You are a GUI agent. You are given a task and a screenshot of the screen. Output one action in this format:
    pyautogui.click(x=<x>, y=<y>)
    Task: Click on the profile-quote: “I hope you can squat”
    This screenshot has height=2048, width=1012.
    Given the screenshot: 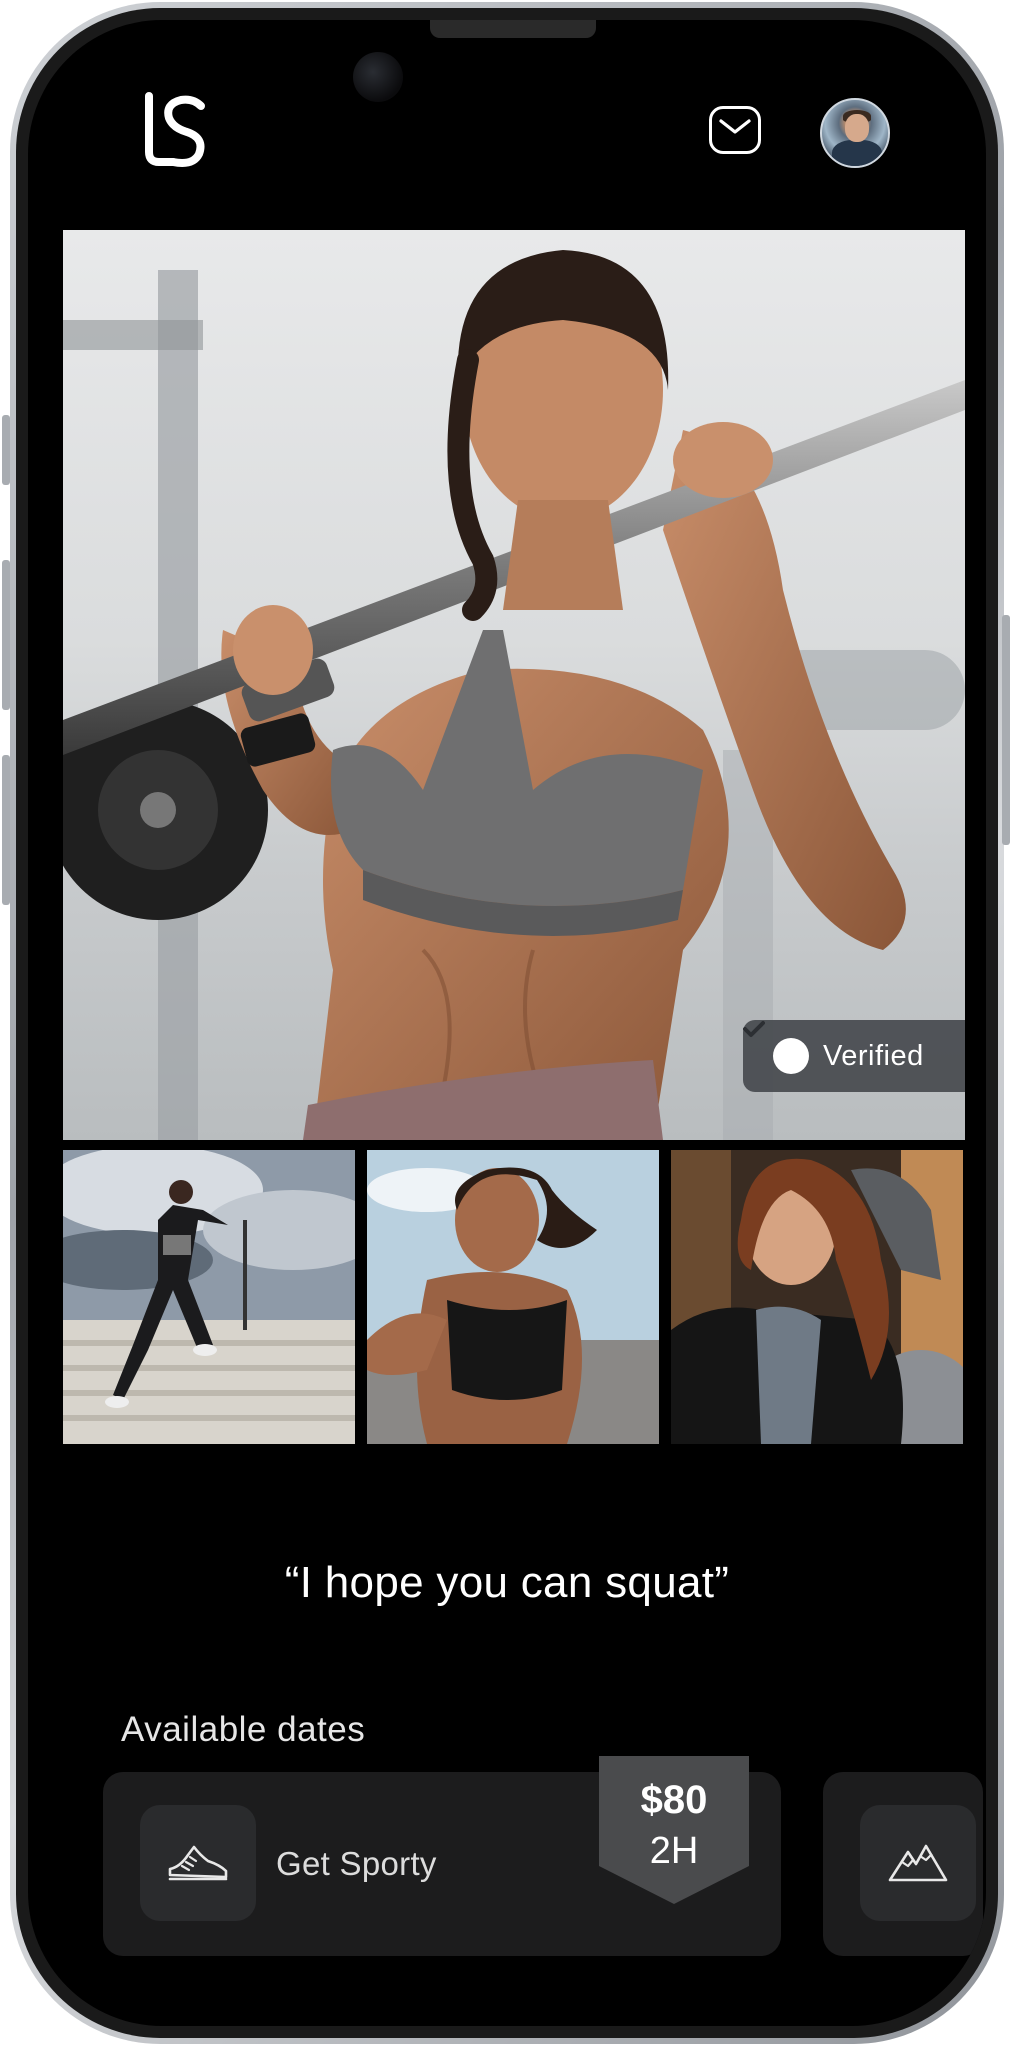 What is the action you would take?
    pyautogui.click(x=507, y=1582)
    